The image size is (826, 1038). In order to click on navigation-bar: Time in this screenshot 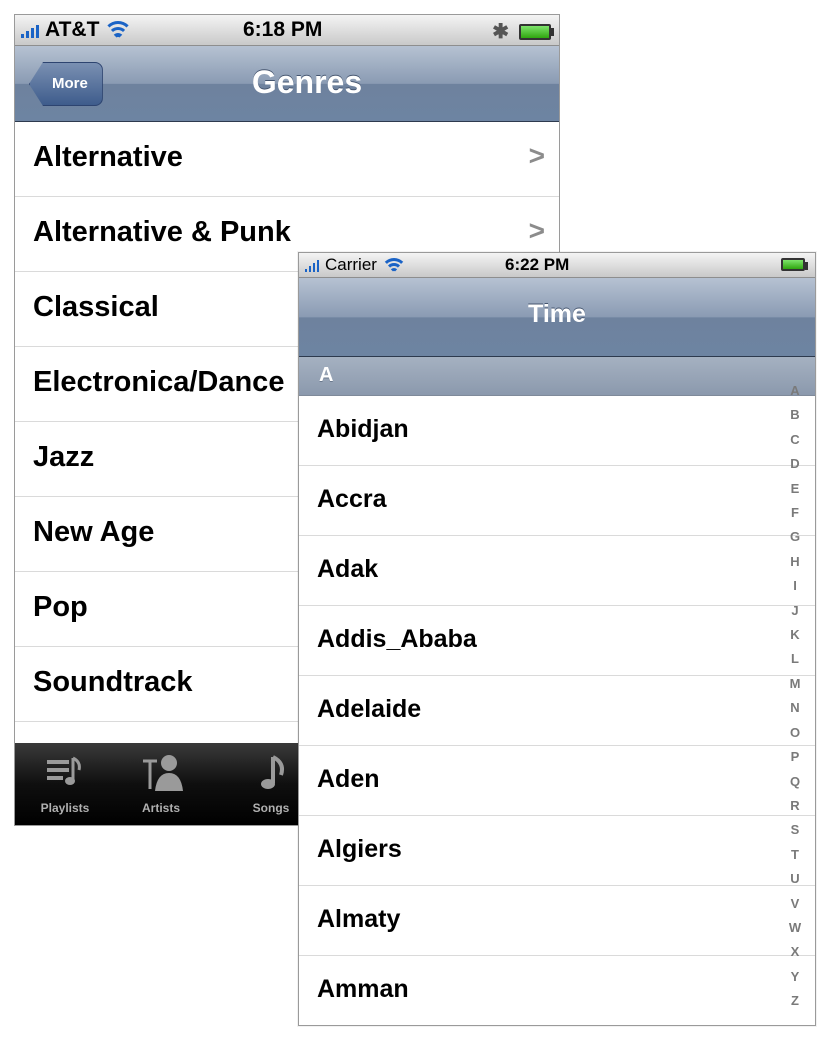, I will do `click(557, 317)`.